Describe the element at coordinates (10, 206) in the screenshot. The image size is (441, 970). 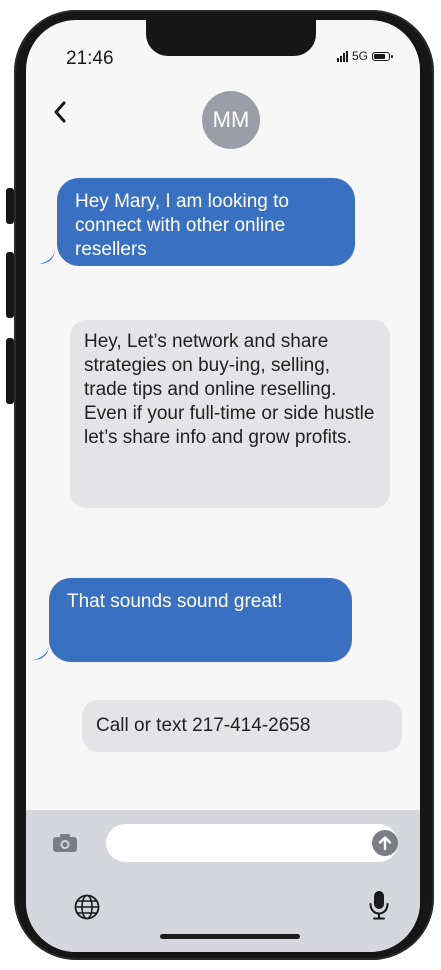
I see `mute-switch` at that location.